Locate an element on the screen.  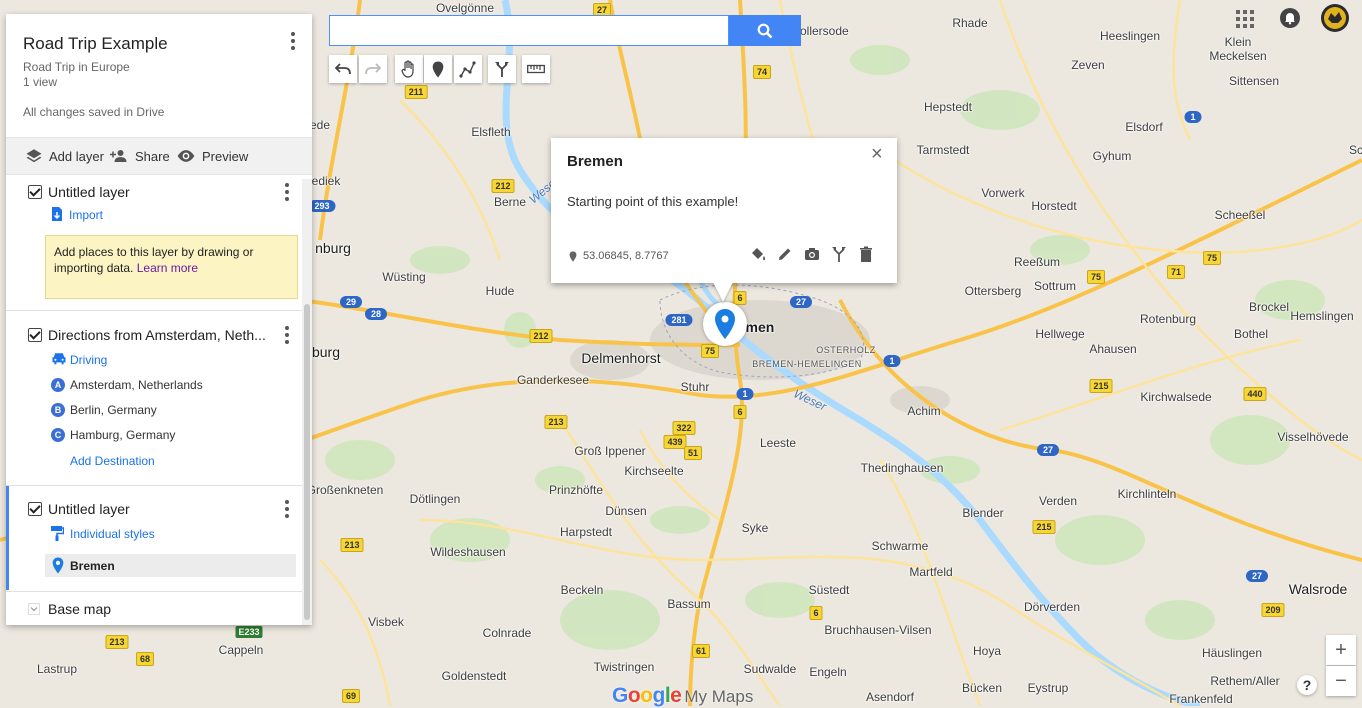
map-label-lastrup: Lastrup is located at coordinates (57, 669).